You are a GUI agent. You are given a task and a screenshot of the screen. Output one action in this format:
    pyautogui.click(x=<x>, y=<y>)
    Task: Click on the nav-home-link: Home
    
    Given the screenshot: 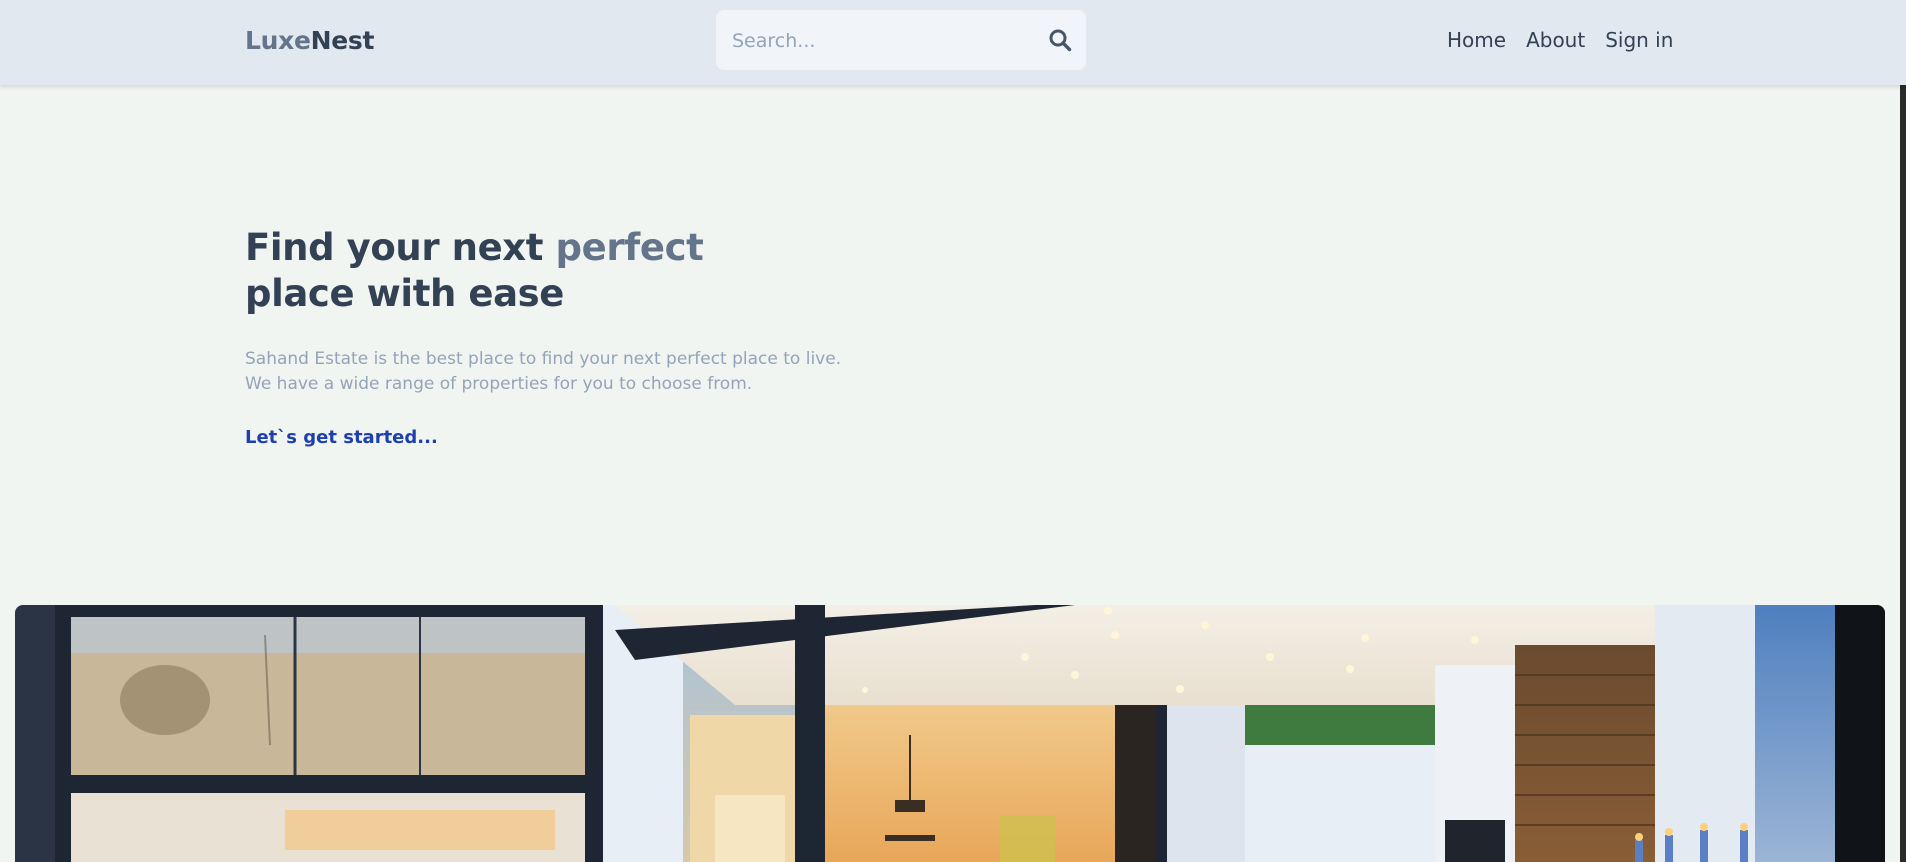 What is the action you would take?
    pyautogui.click(x=1476, y=40)
    